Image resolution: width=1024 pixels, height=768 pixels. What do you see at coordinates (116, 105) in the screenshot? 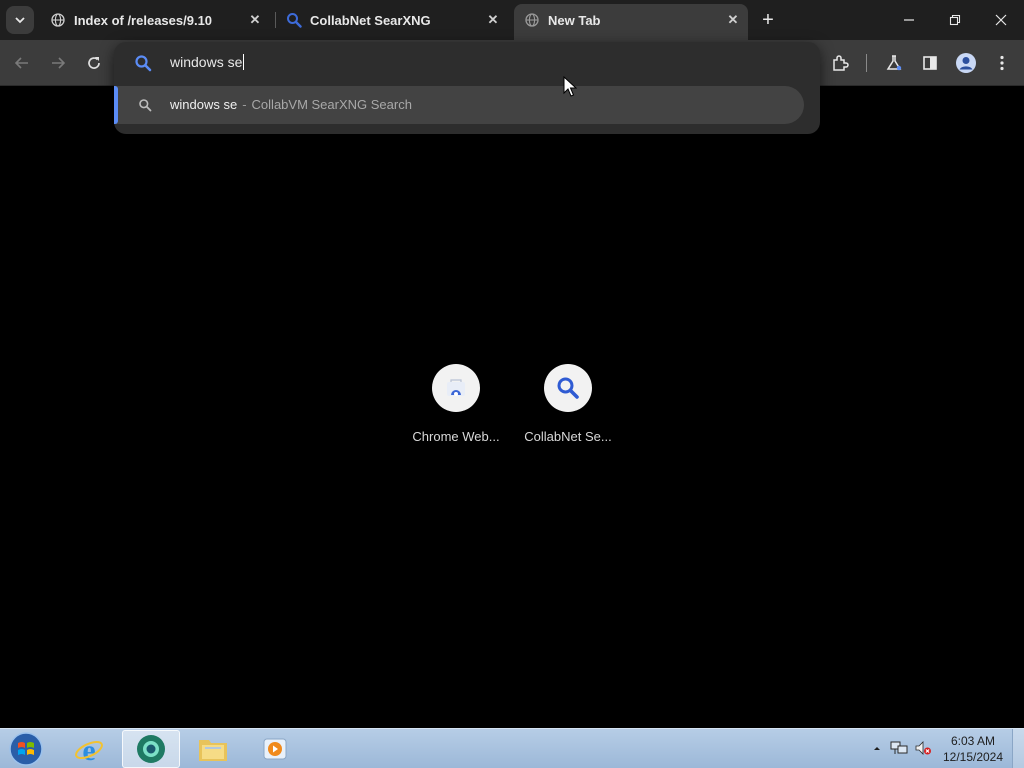
I see `suggestion-selection-bar` at bounding box center [116, 105].